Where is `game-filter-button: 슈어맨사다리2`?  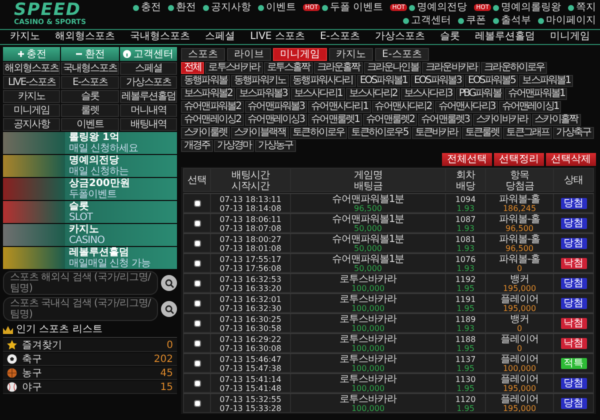
game-filter-button: 슈어맨사다리2 is located at coordinates (403, 107).